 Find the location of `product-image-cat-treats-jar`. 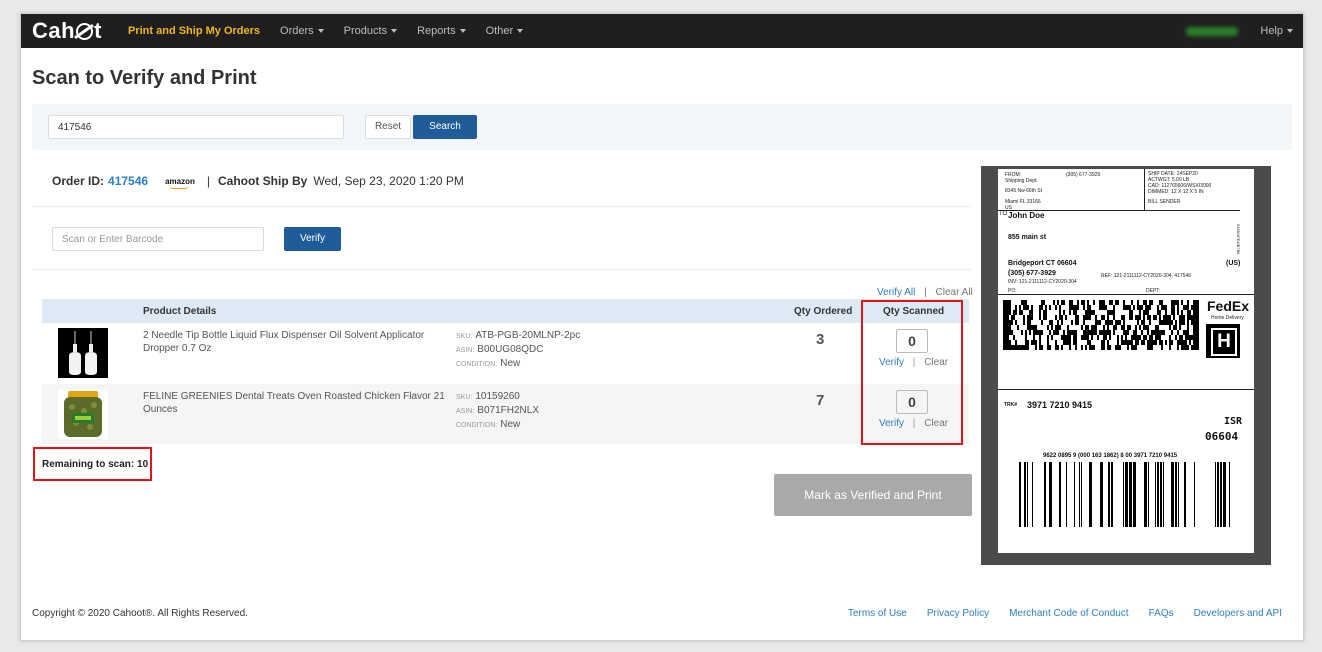

product-image-cat-treats-jar is located at coordinates (83, 414).